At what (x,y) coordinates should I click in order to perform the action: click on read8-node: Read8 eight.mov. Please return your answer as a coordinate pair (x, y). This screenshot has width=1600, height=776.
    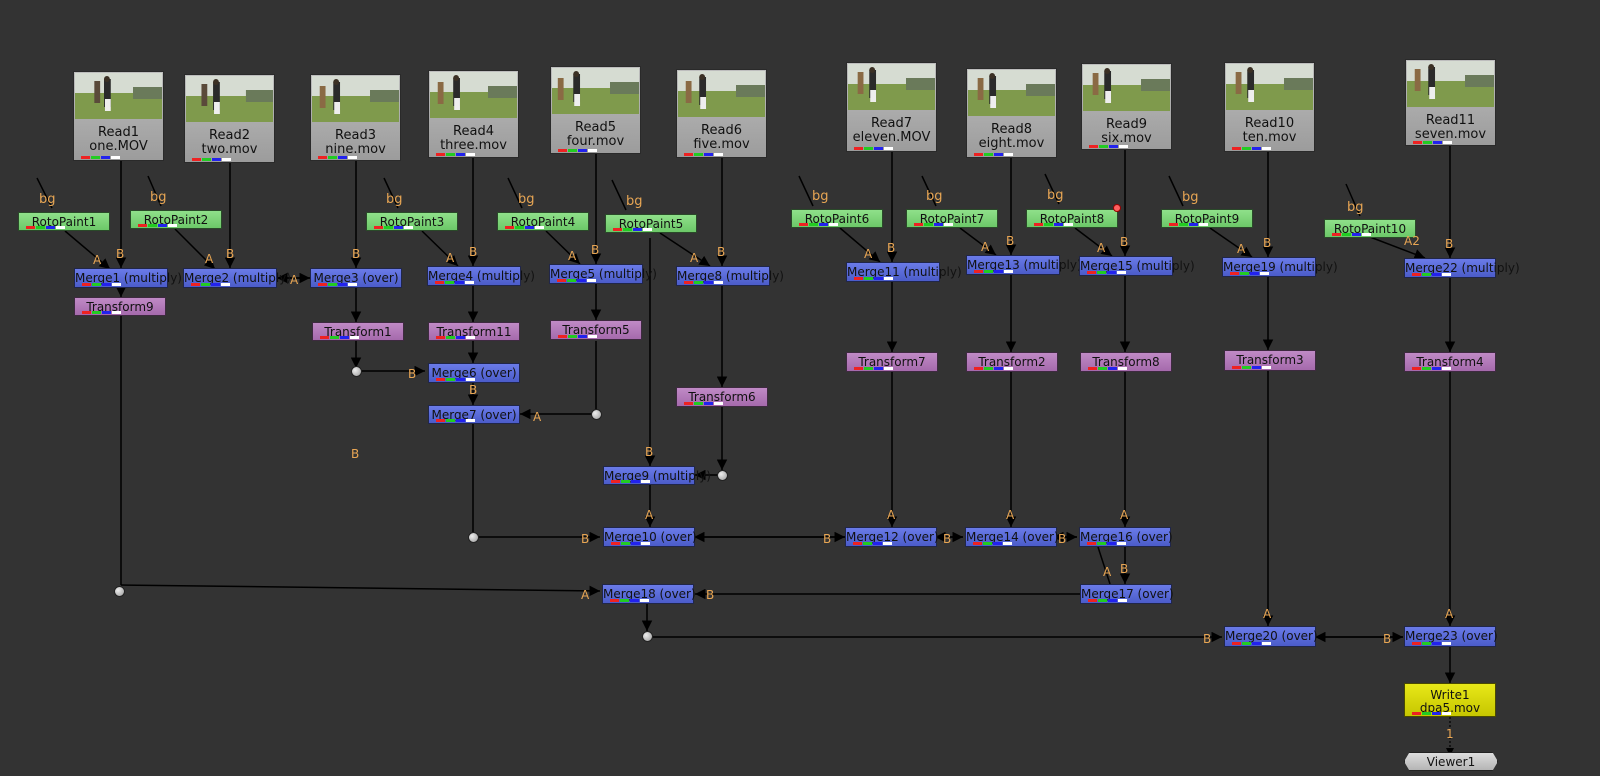
    Looking at the image, I should click on (1011, 113).